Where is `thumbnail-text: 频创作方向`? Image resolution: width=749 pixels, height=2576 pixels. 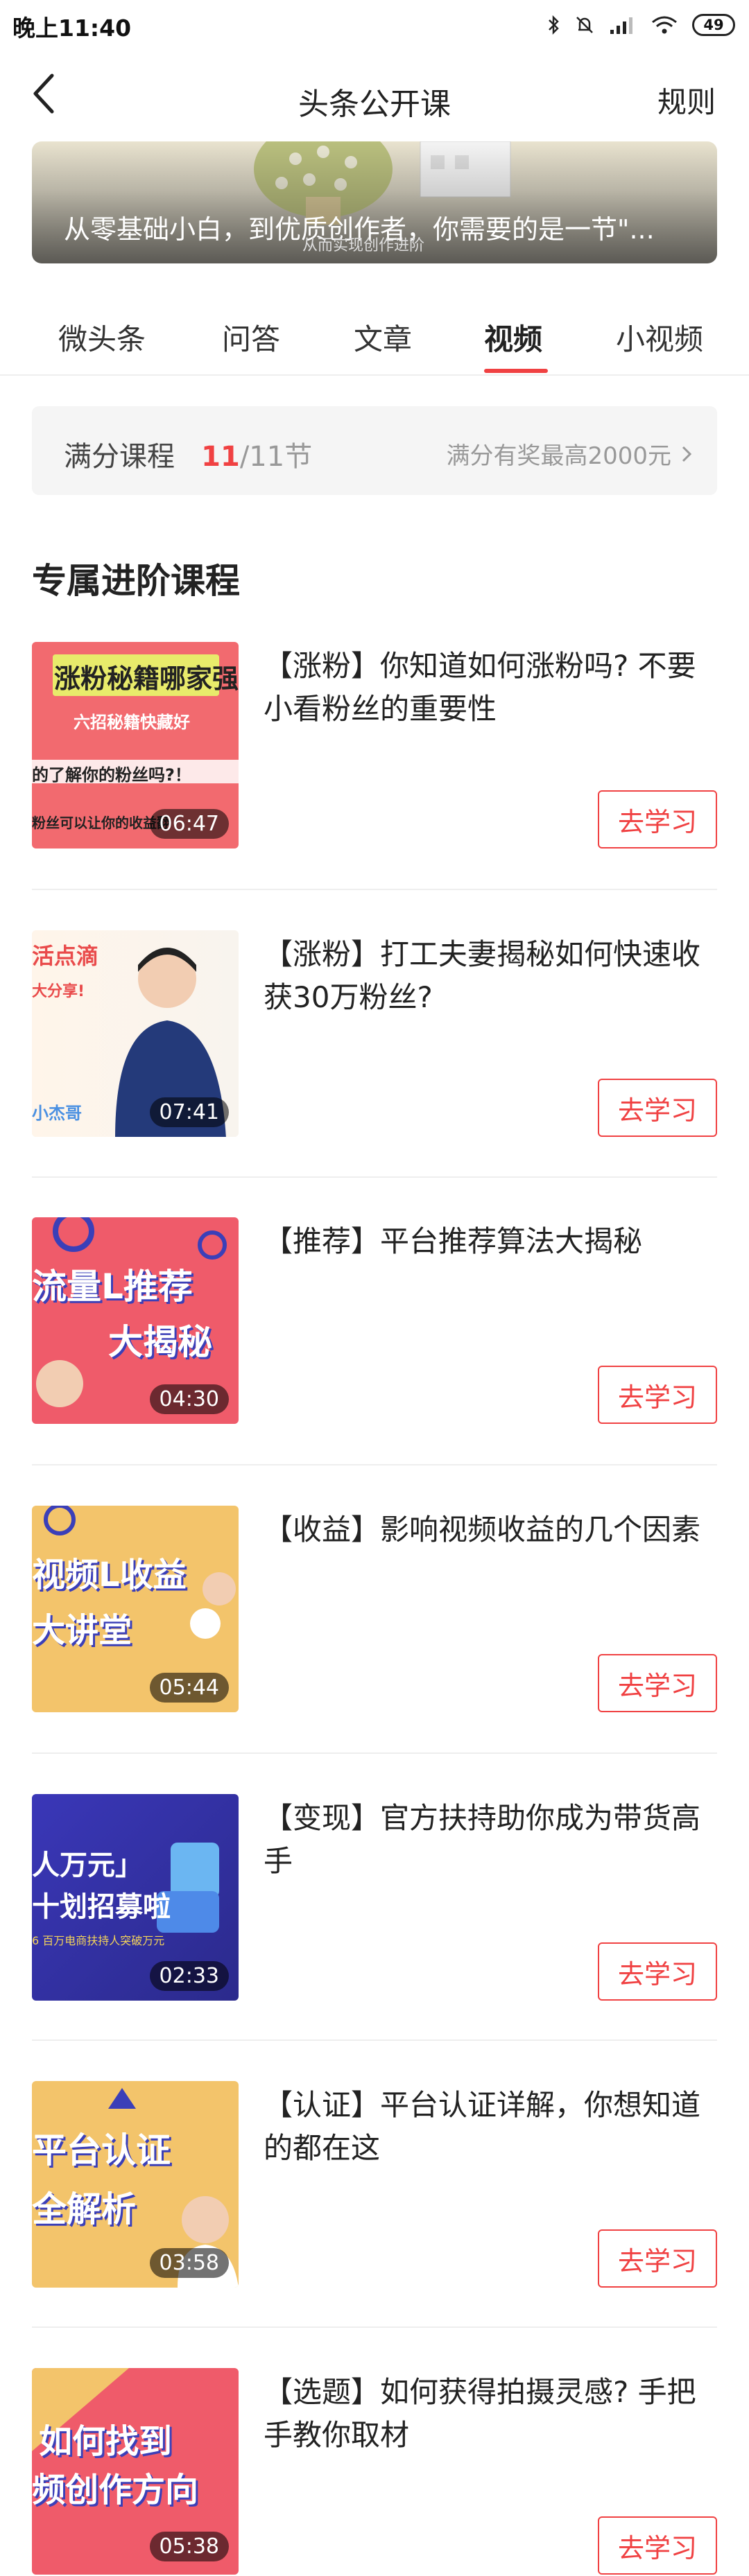
thumbnail-text: 频创作方向 is located at coordinates (115, 2490).